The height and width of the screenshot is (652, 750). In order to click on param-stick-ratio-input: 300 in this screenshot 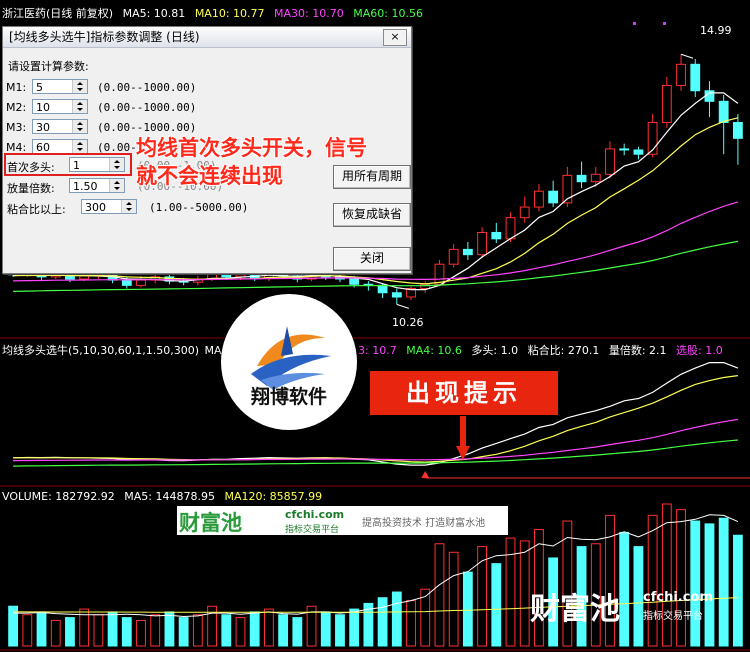, I will do `click(109, 206)`.